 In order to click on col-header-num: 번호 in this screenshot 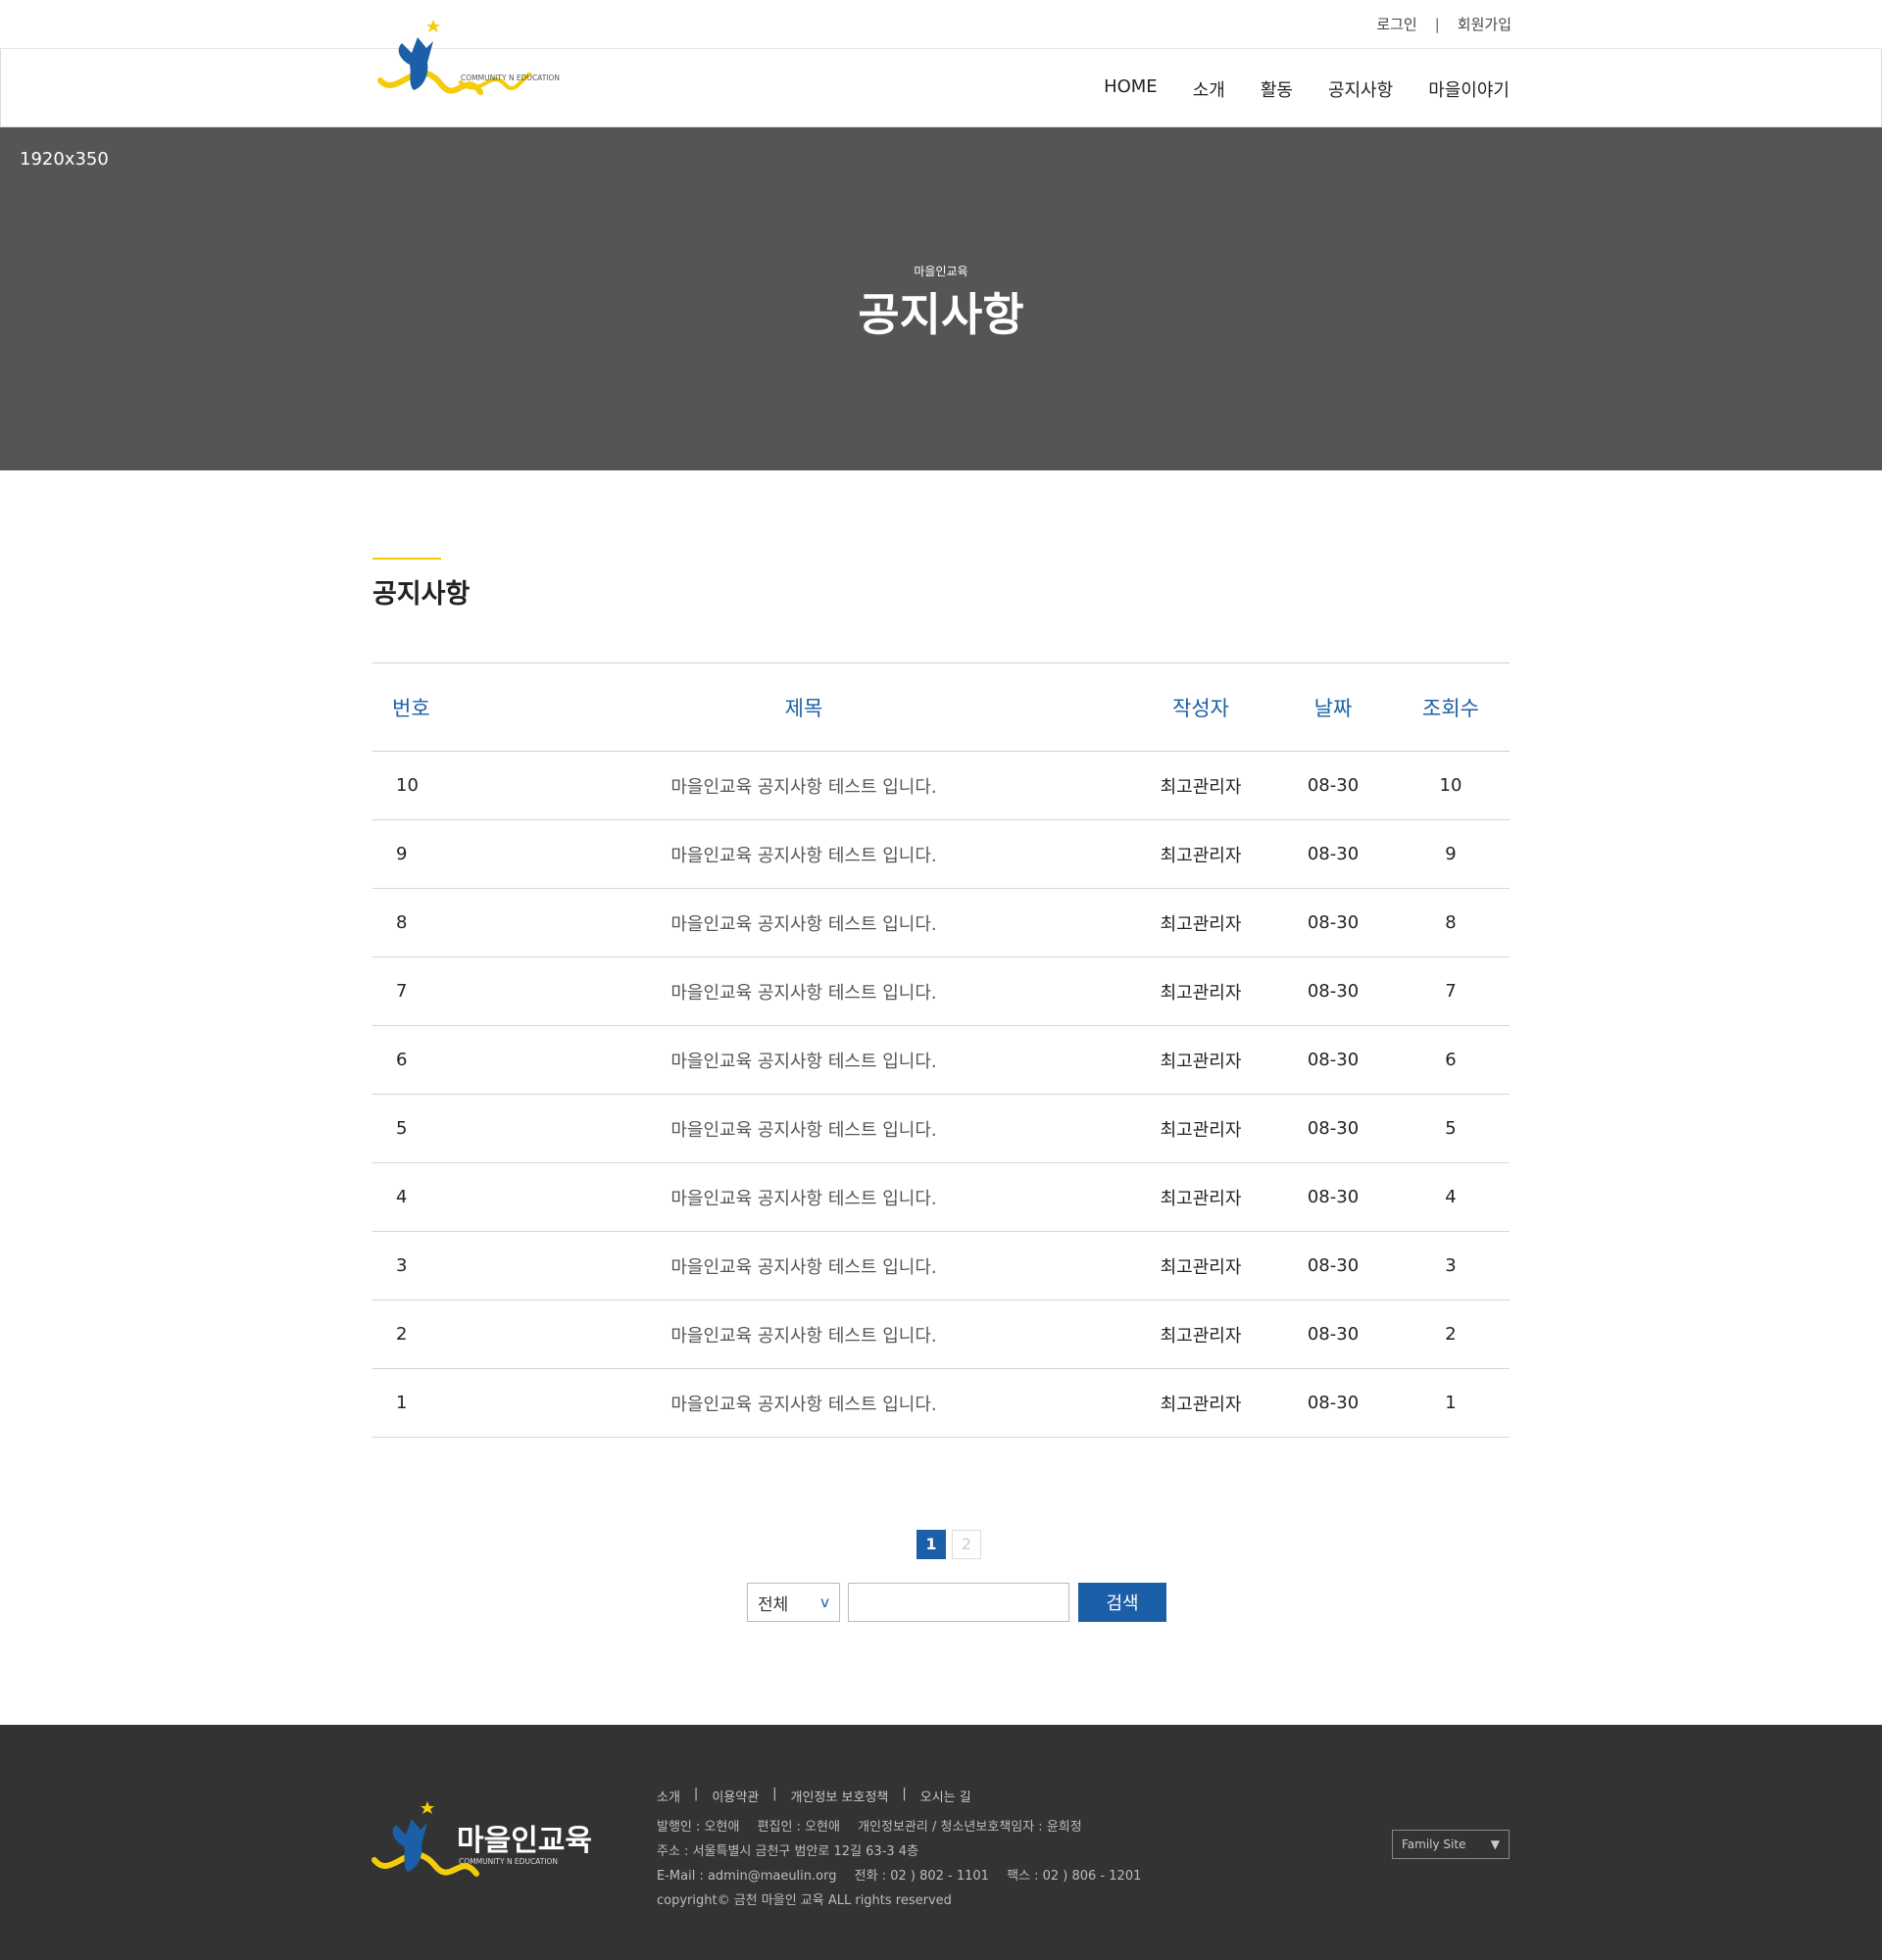, I will do `click(426, 707)`.